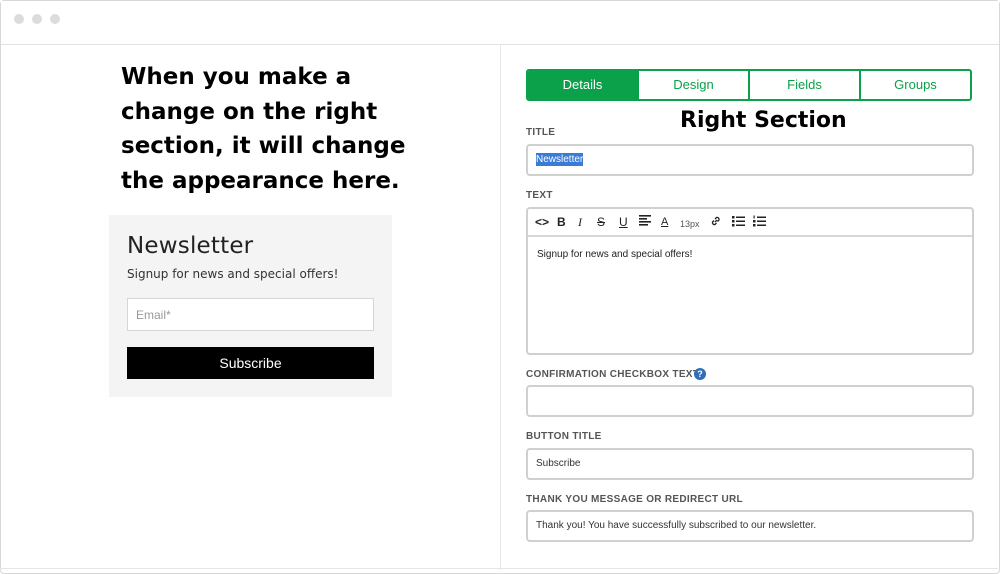 This screenshot has width=1000, height=574. What do you see at coordinates (716, 222) in the screenshot?
I see `link-icon` at bounding box center [716, 222].